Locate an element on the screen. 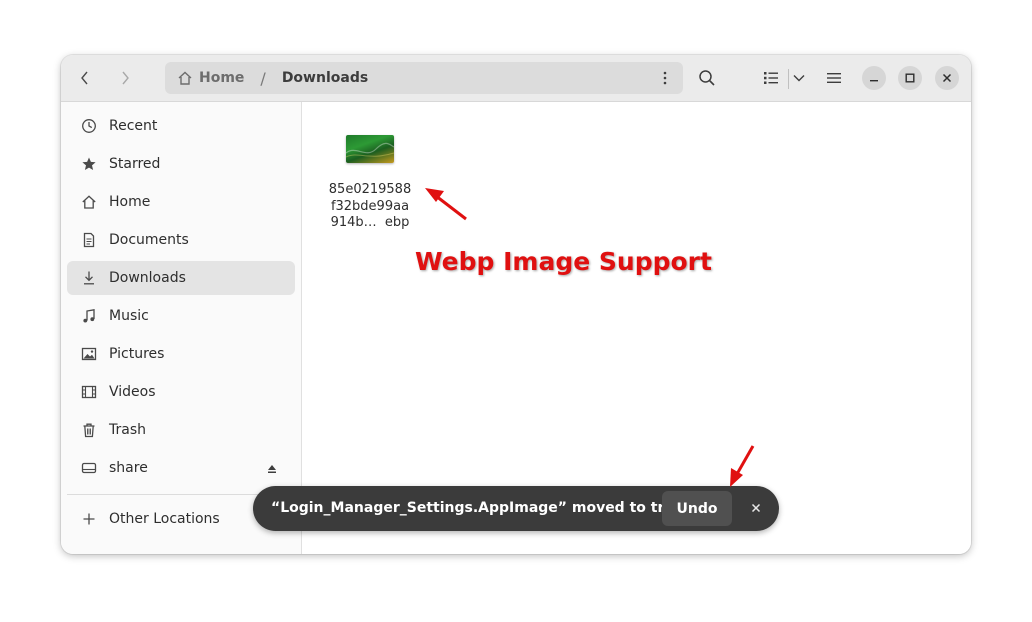  list-view-button is located at coordinates (771, 78).